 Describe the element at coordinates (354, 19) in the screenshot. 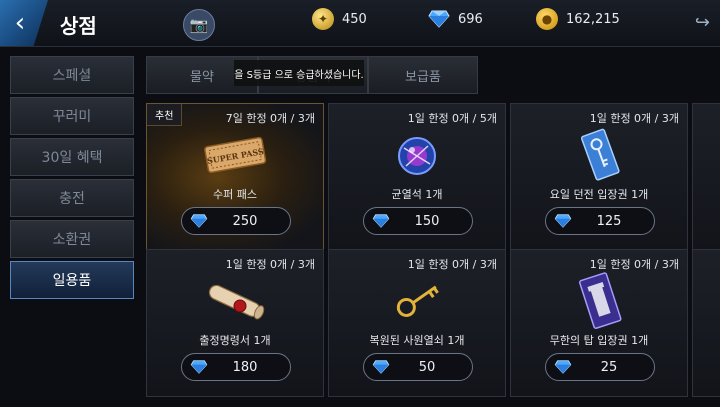

I see `currency-value: 450` at that location.